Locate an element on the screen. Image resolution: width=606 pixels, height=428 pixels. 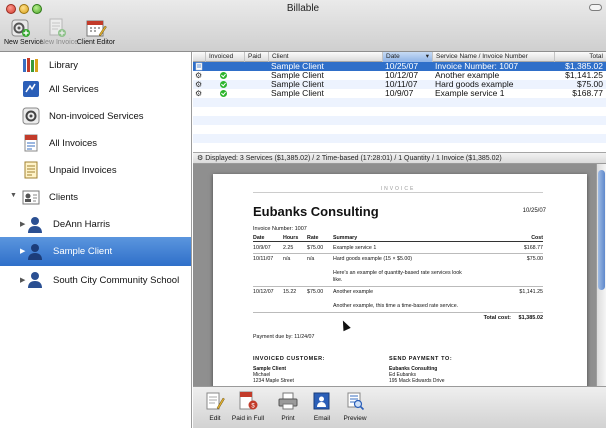
edit-label: Edit is located at coordinates (215, 418).